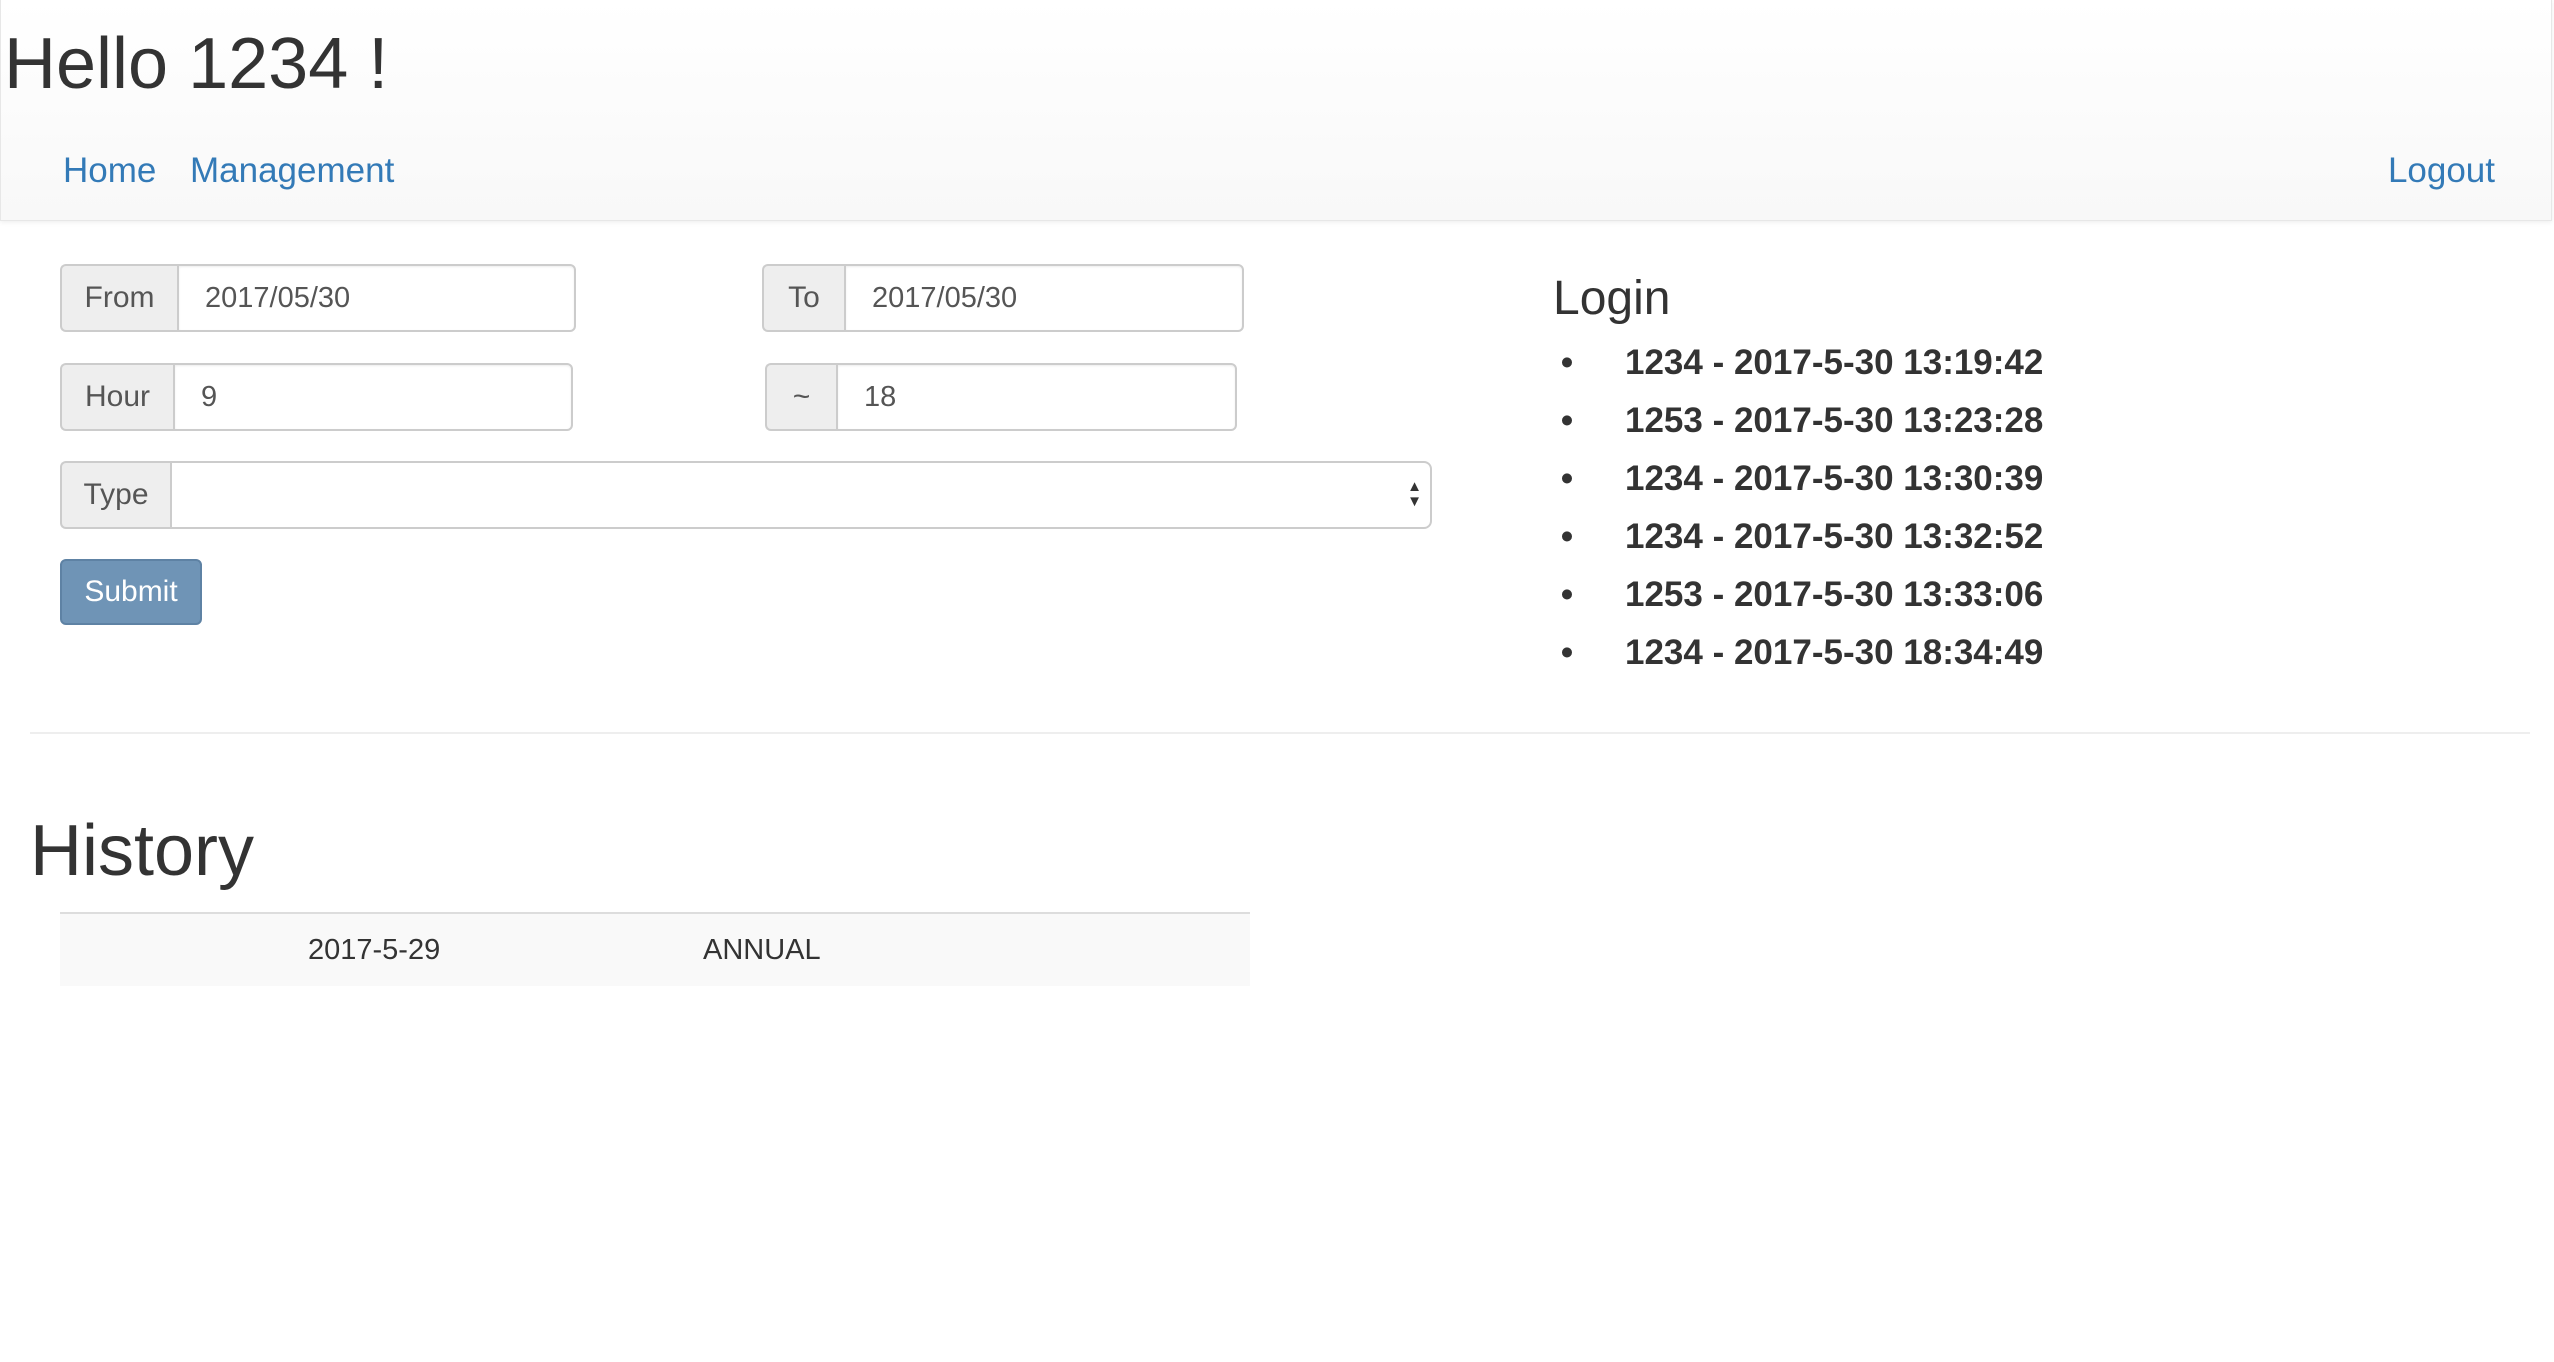  What do you see at coordinates (1036, 397) in the screenshot?
I see `hour-end-input` at bounding box center [1036, 397].